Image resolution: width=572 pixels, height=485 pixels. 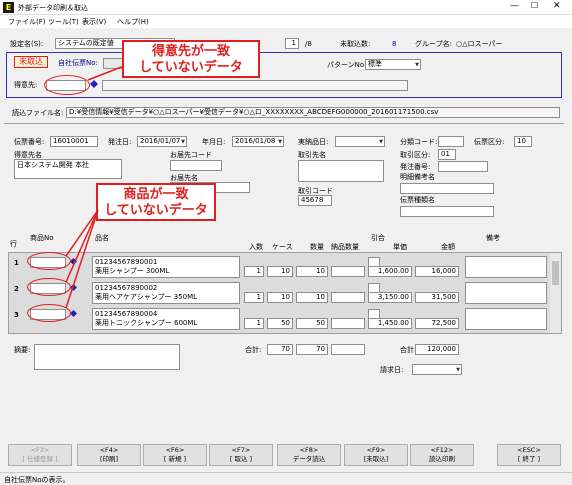 What do you see at coordinates (442, 459) in the screenshot?
I see `button-label: 読込印刷` at bounding box center [442, 459].